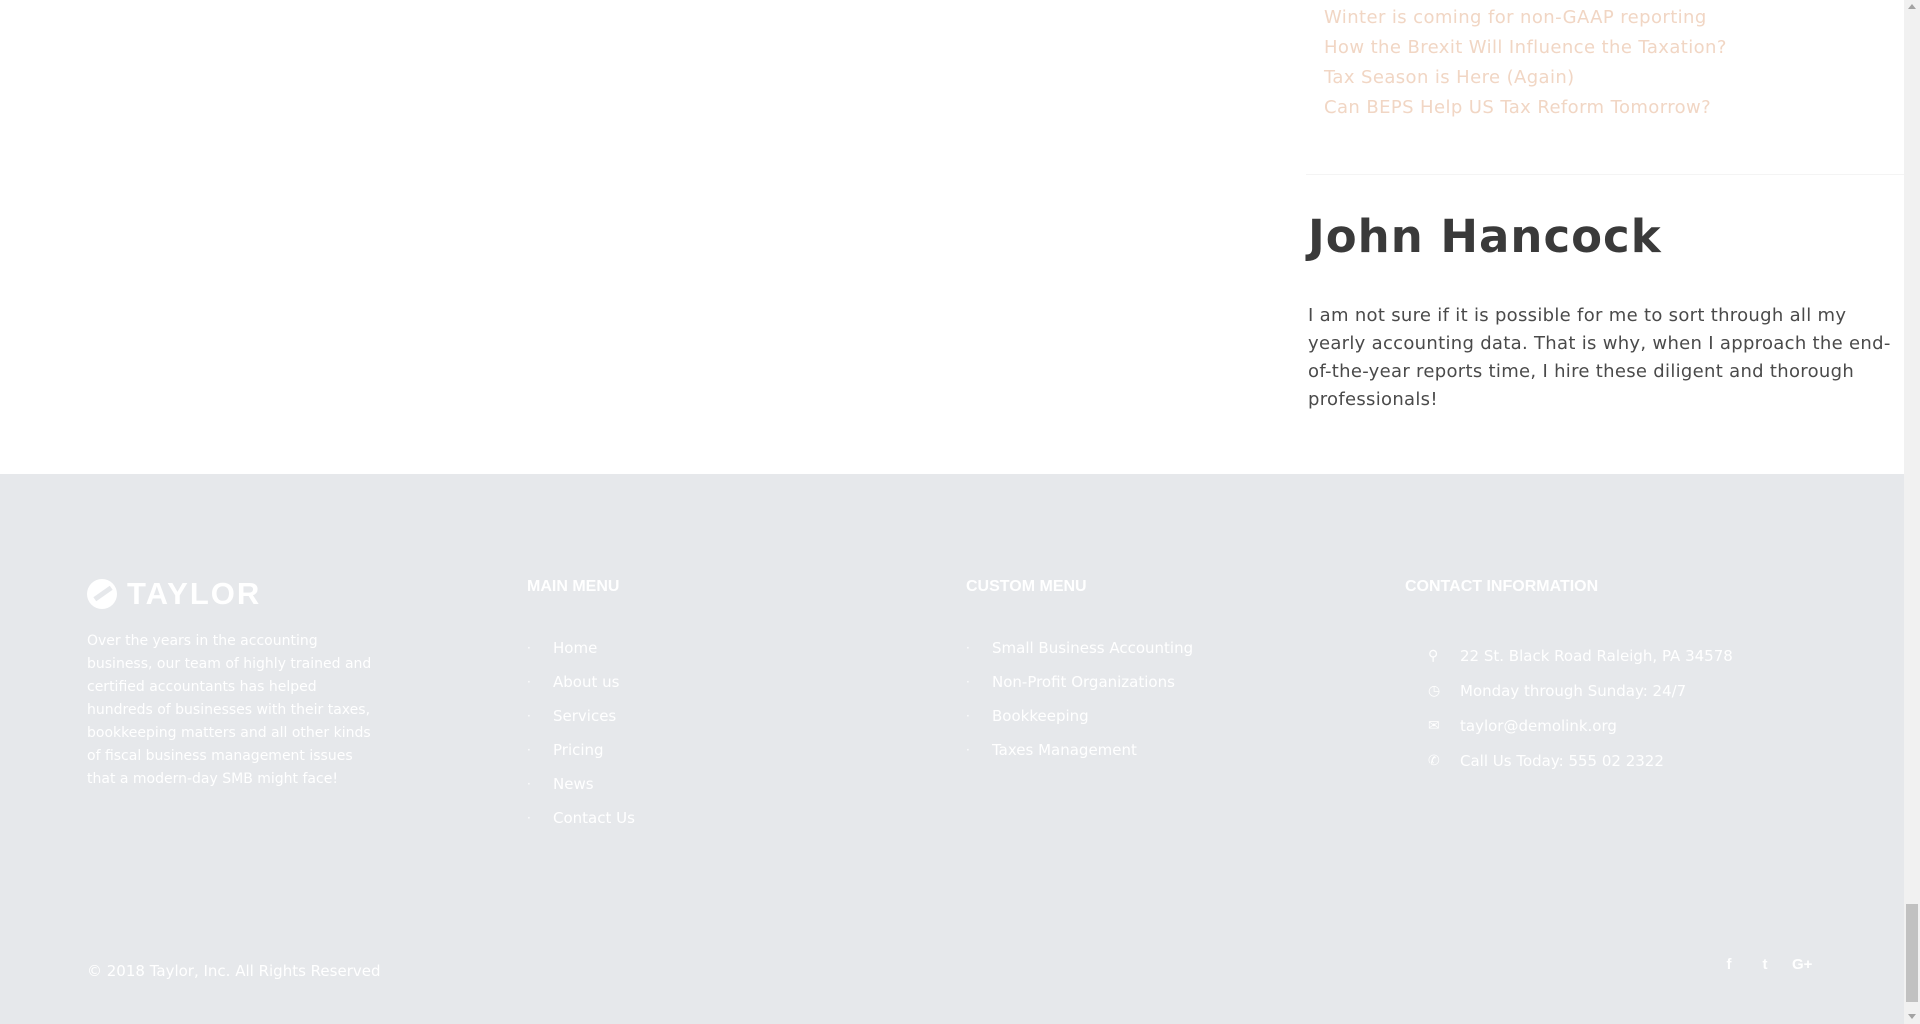  What do you see at coordinates (578, 750) in the screenshot?
I see `menu-link-pricing: Pricing` at bounding box center [578, 750].